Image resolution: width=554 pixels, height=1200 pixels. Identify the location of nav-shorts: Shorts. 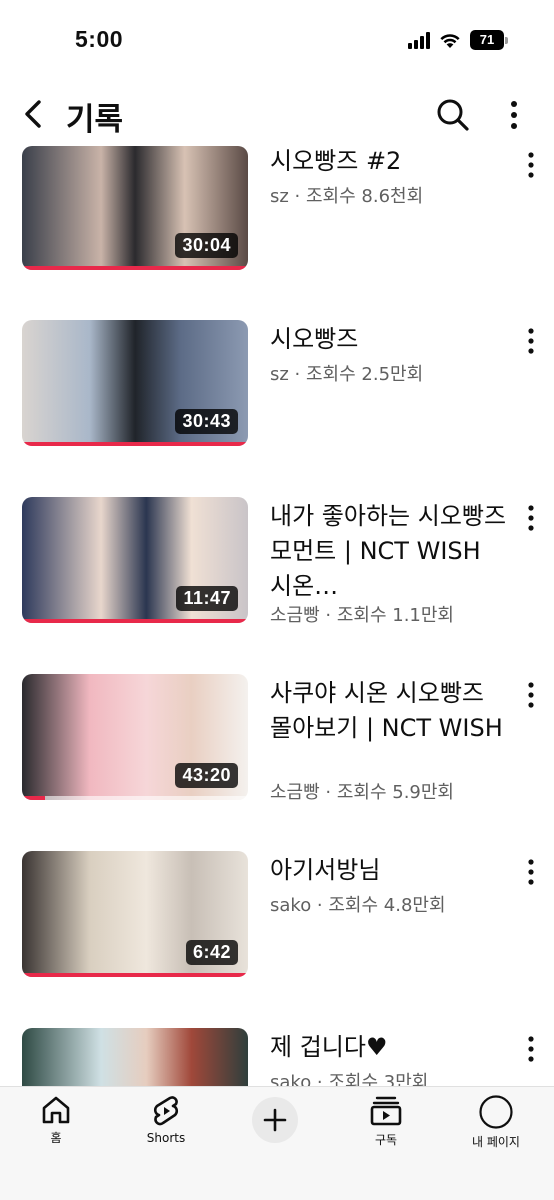
(166, 1125).